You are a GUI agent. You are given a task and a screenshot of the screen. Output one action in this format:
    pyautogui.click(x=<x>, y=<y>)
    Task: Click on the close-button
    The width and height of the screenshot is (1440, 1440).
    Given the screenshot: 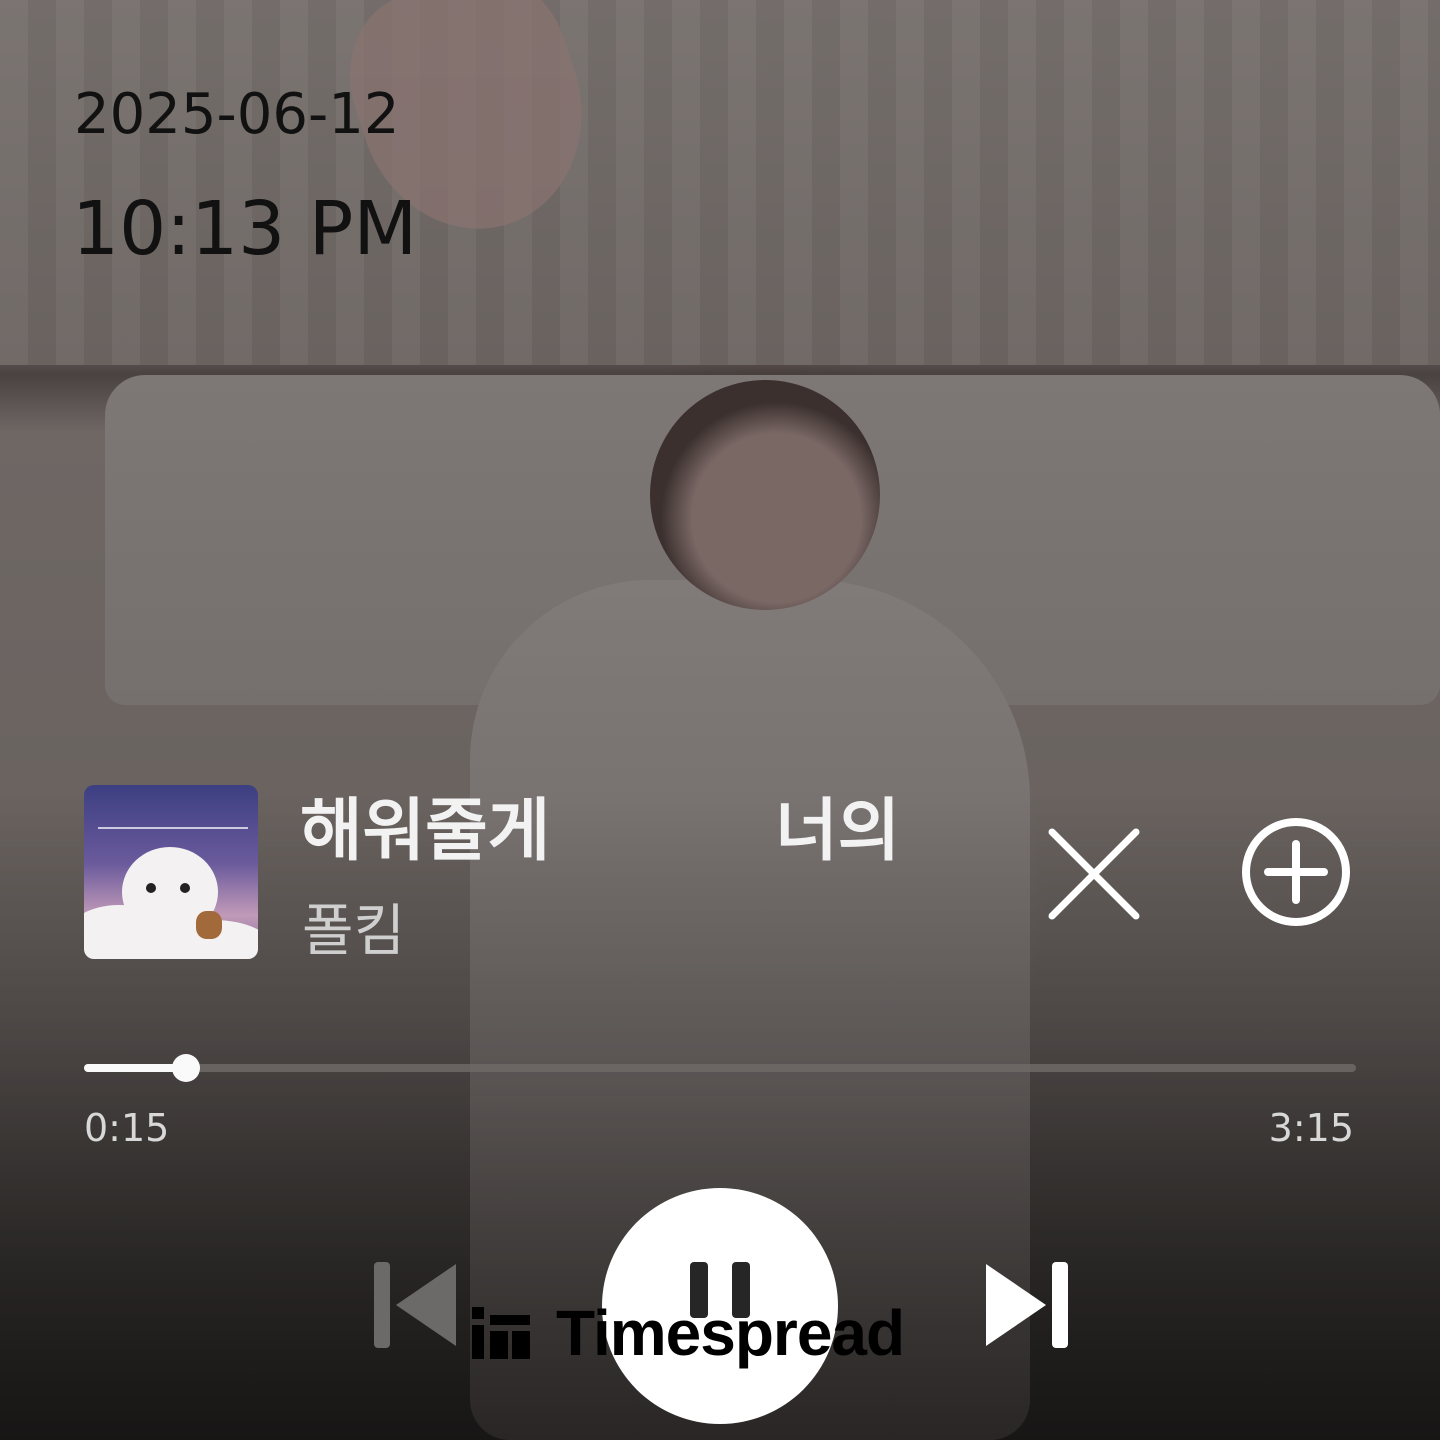 What is the action you would take?
    pyautogui.click(x=1094, y=874)
    